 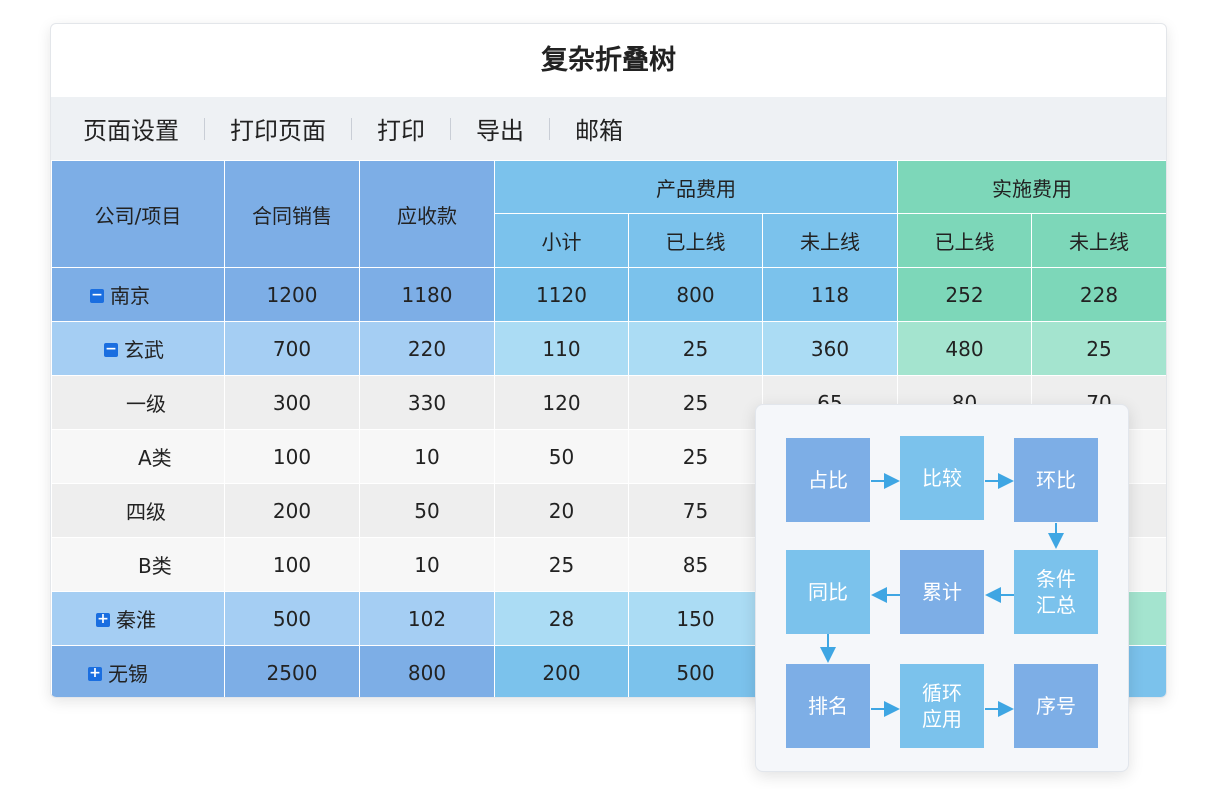 I want to click on cell: 220, so click(x=427, y=348).